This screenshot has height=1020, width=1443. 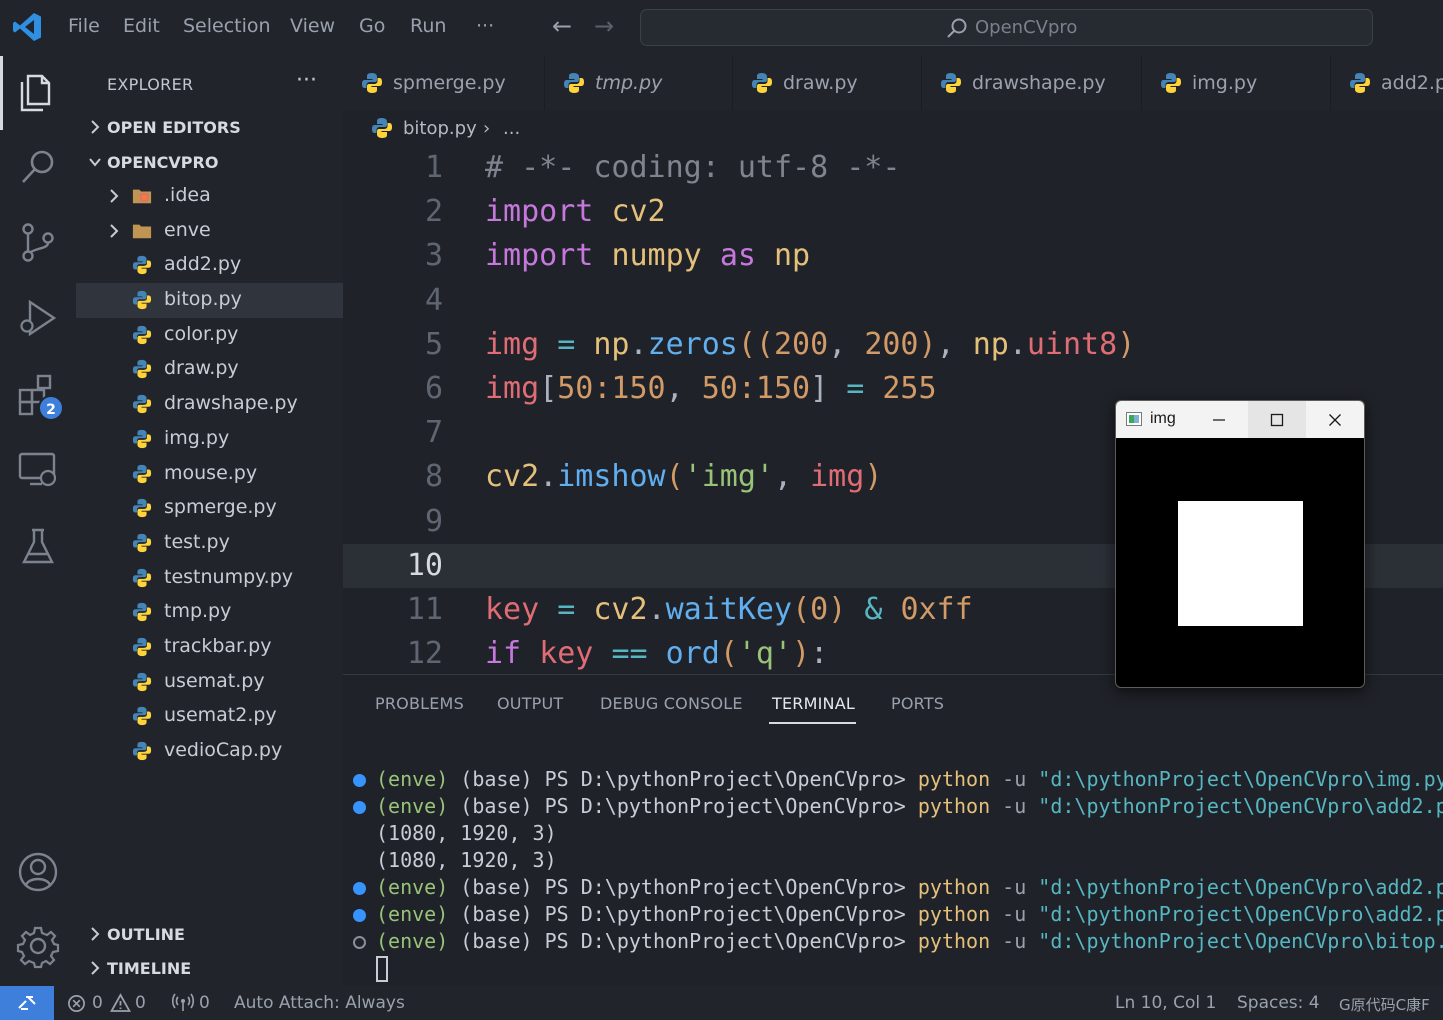 I want to click on file-tree-item: color.py, so click(x=209, y=335).